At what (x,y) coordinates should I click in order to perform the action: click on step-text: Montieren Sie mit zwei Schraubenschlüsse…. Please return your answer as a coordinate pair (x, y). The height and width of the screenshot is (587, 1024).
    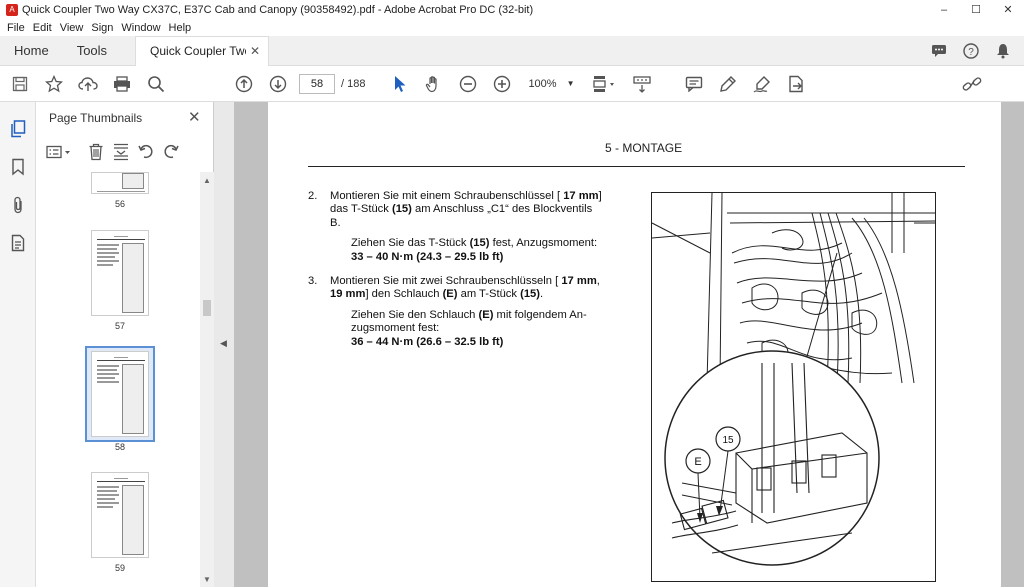
    Looking at the image, I should click on (465, 288).